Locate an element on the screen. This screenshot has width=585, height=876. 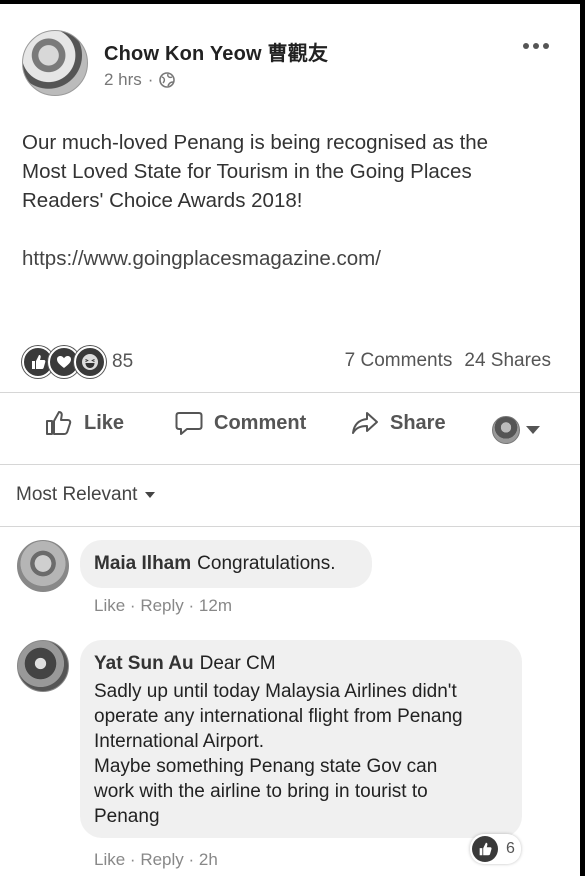
haha-reaction-icon is located at coordinates (90, 362).